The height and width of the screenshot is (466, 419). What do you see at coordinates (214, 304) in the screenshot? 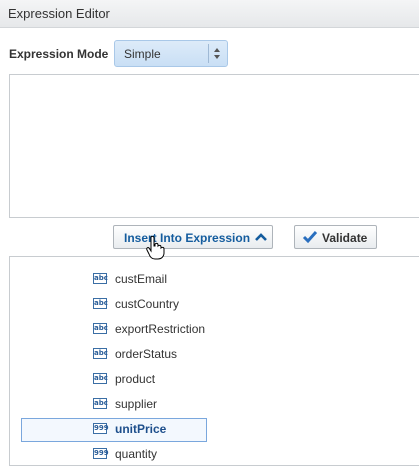
I see `list-item: abc custCountry` at bounding box center [214, 304].